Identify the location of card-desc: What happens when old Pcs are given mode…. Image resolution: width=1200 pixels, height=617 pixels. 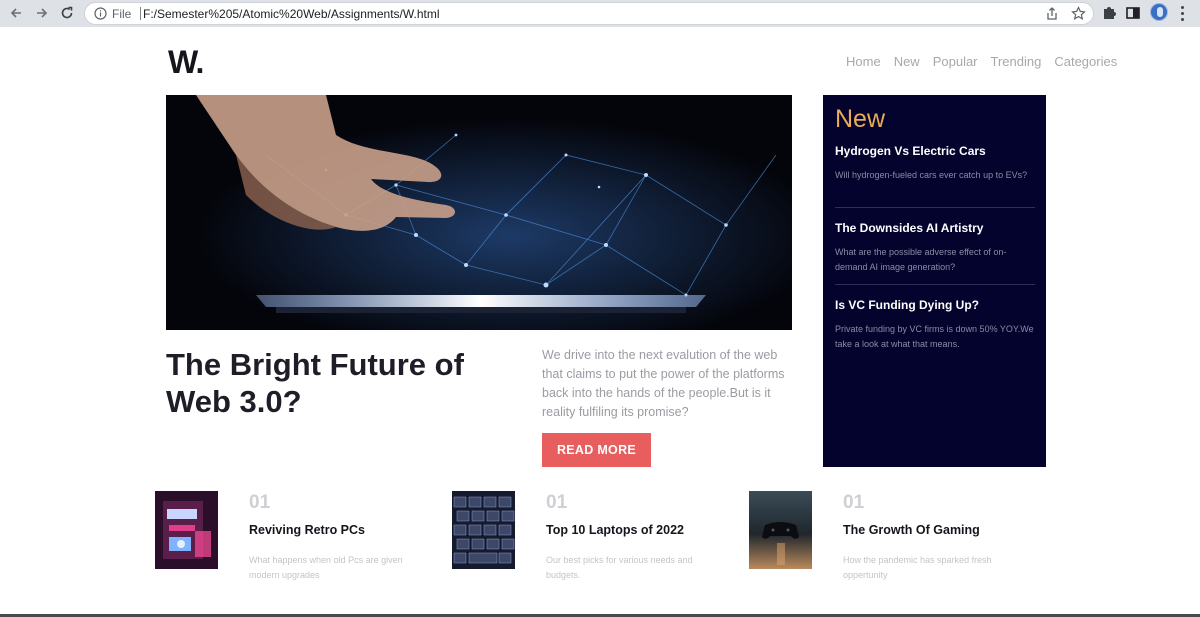
(326, 567).